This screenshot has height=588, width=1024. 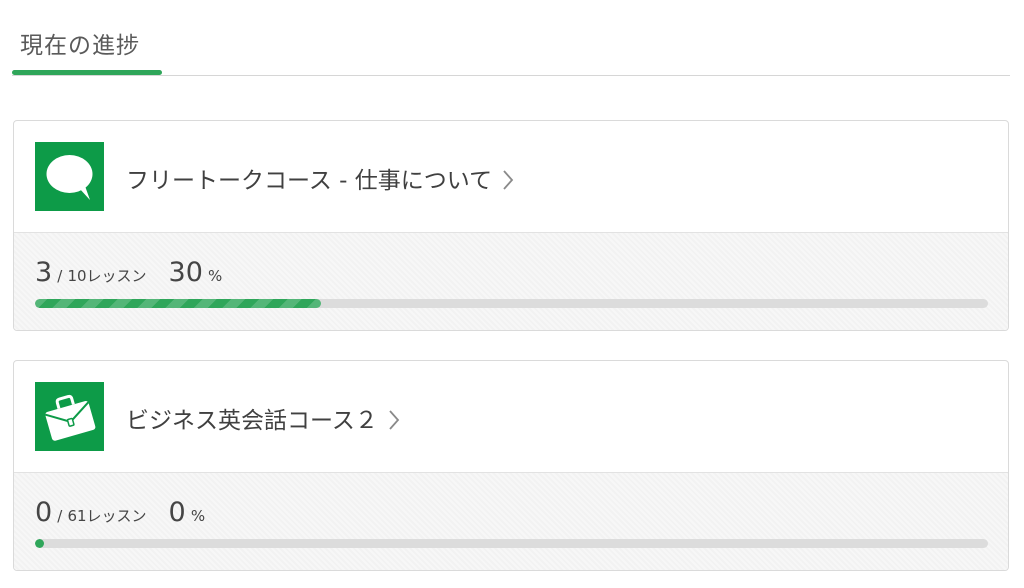 I want to click on tab-current-progress: 現在の進捗, so click(x=80, y=43).